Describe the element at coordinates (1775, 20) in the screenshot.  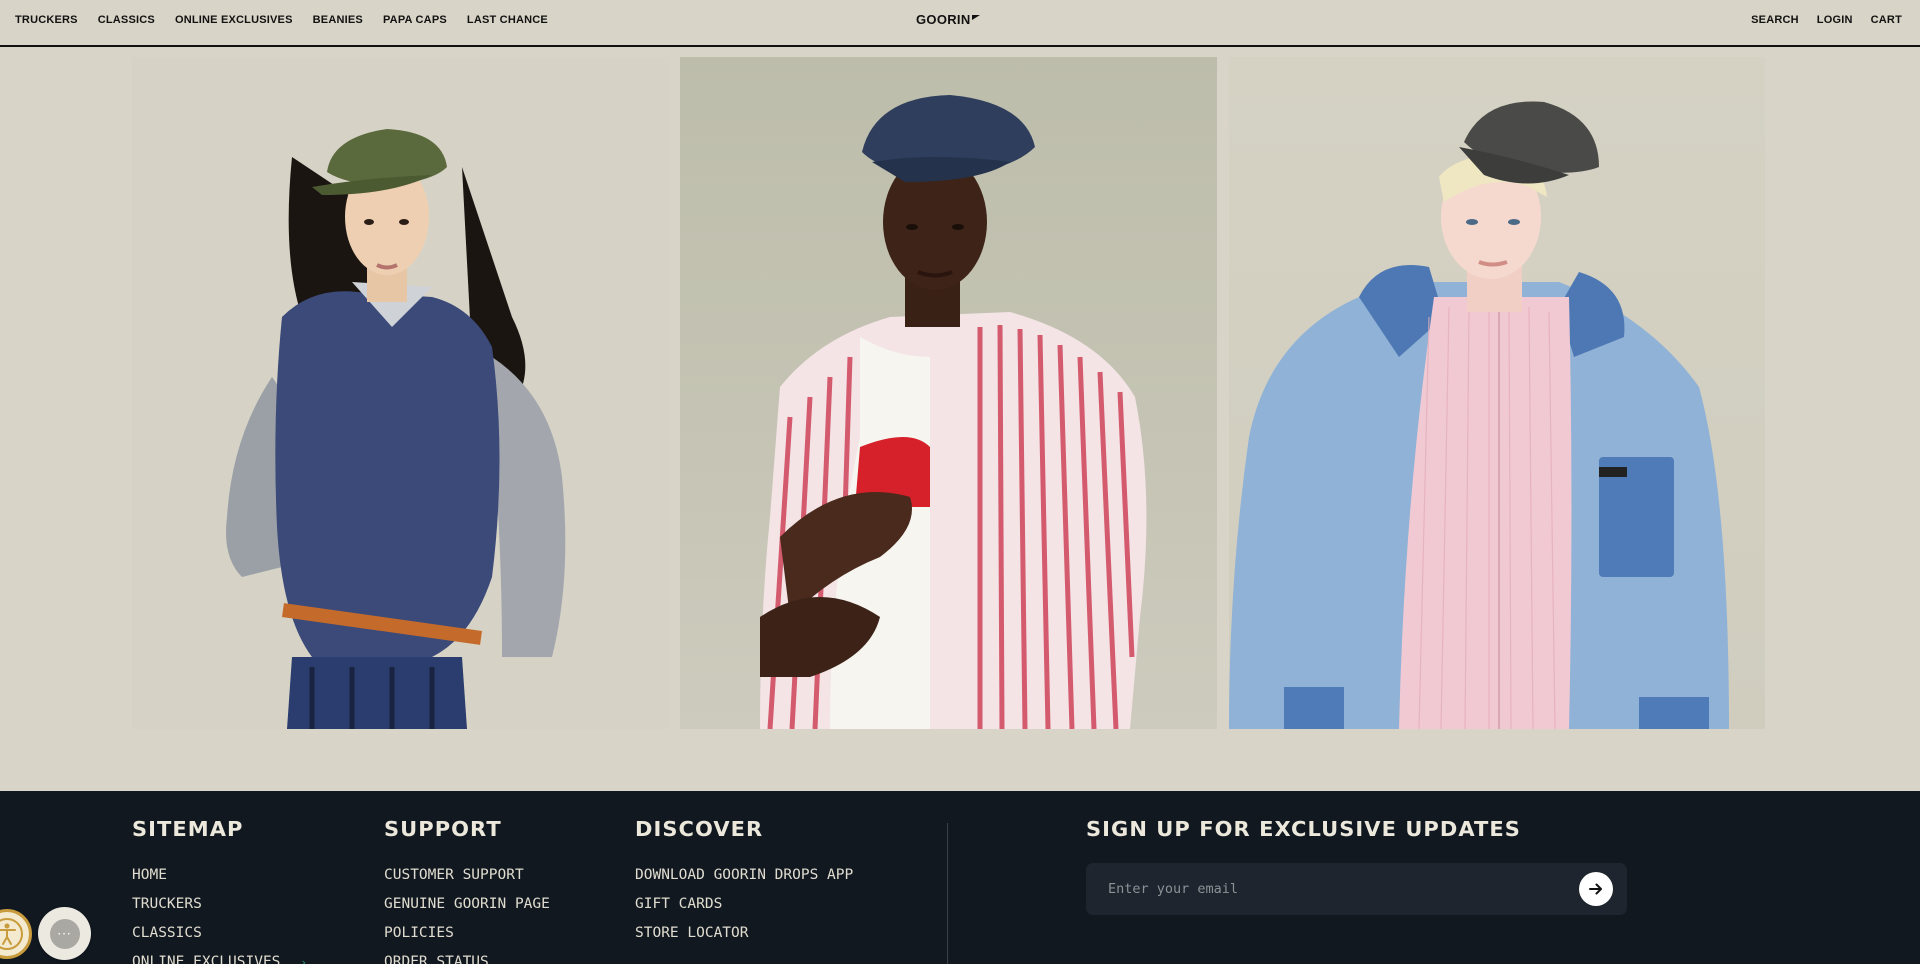
I see `search-link: SEARCH` at that location.